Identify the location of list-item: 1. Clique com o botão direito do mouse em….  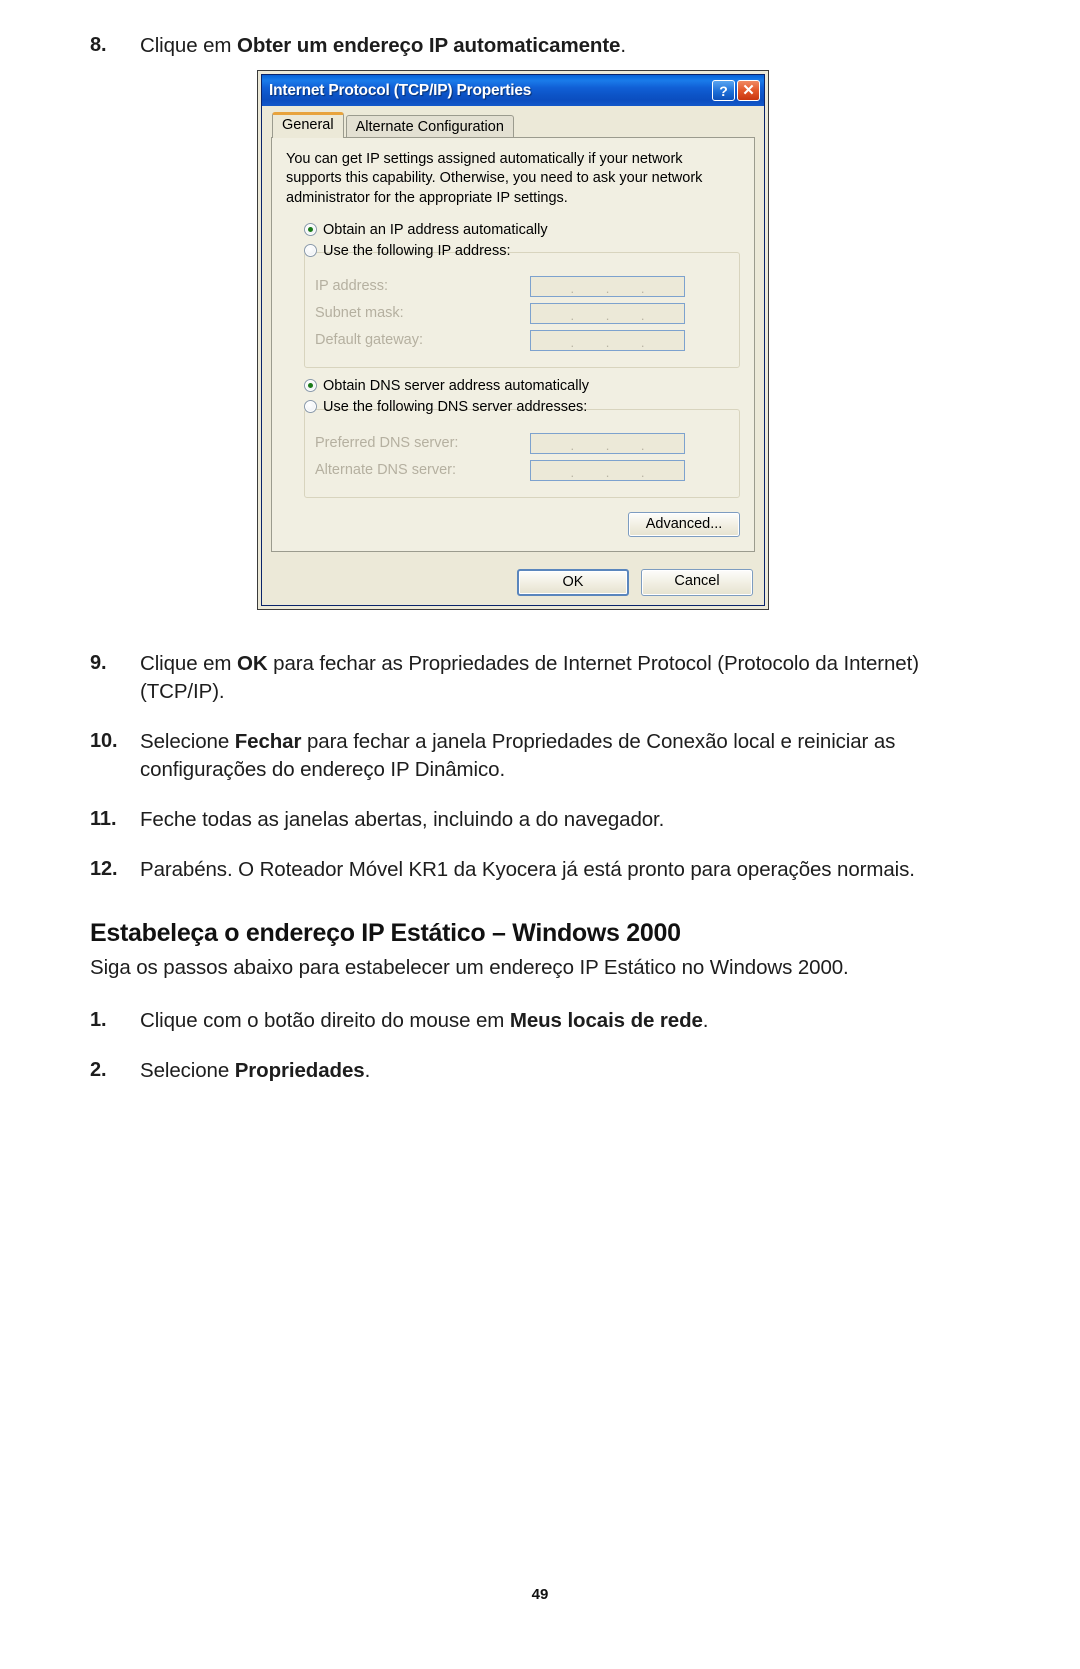
(540, 1021).